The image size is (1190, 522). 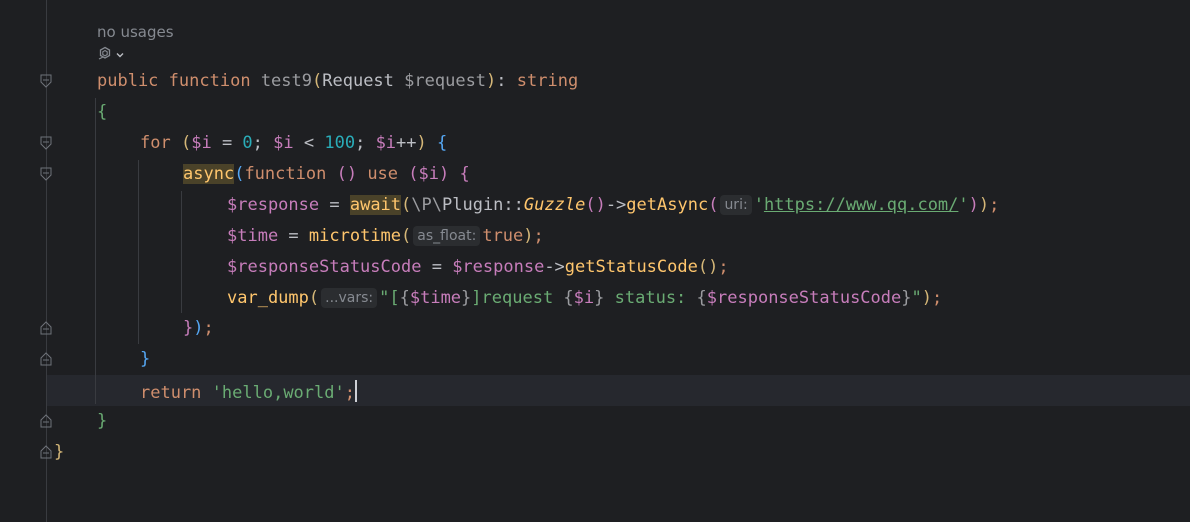 I want to click on code-line-for: for ($i = 0; $i < 100; $i++) {, so click(x=293, y=143).